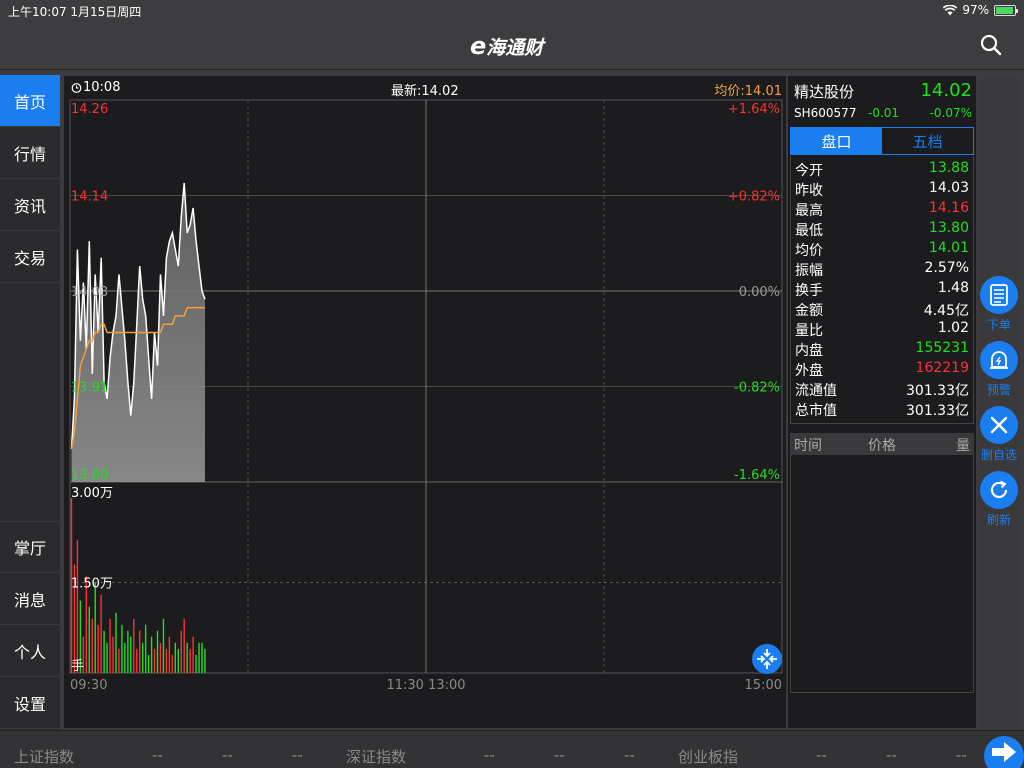 Image resolution: width=1024 pixels, height=768 pixels. Describe the element at coordinates (30, 703) in the screenshot. I see `sidebar-item-settings: 设置` at that location.